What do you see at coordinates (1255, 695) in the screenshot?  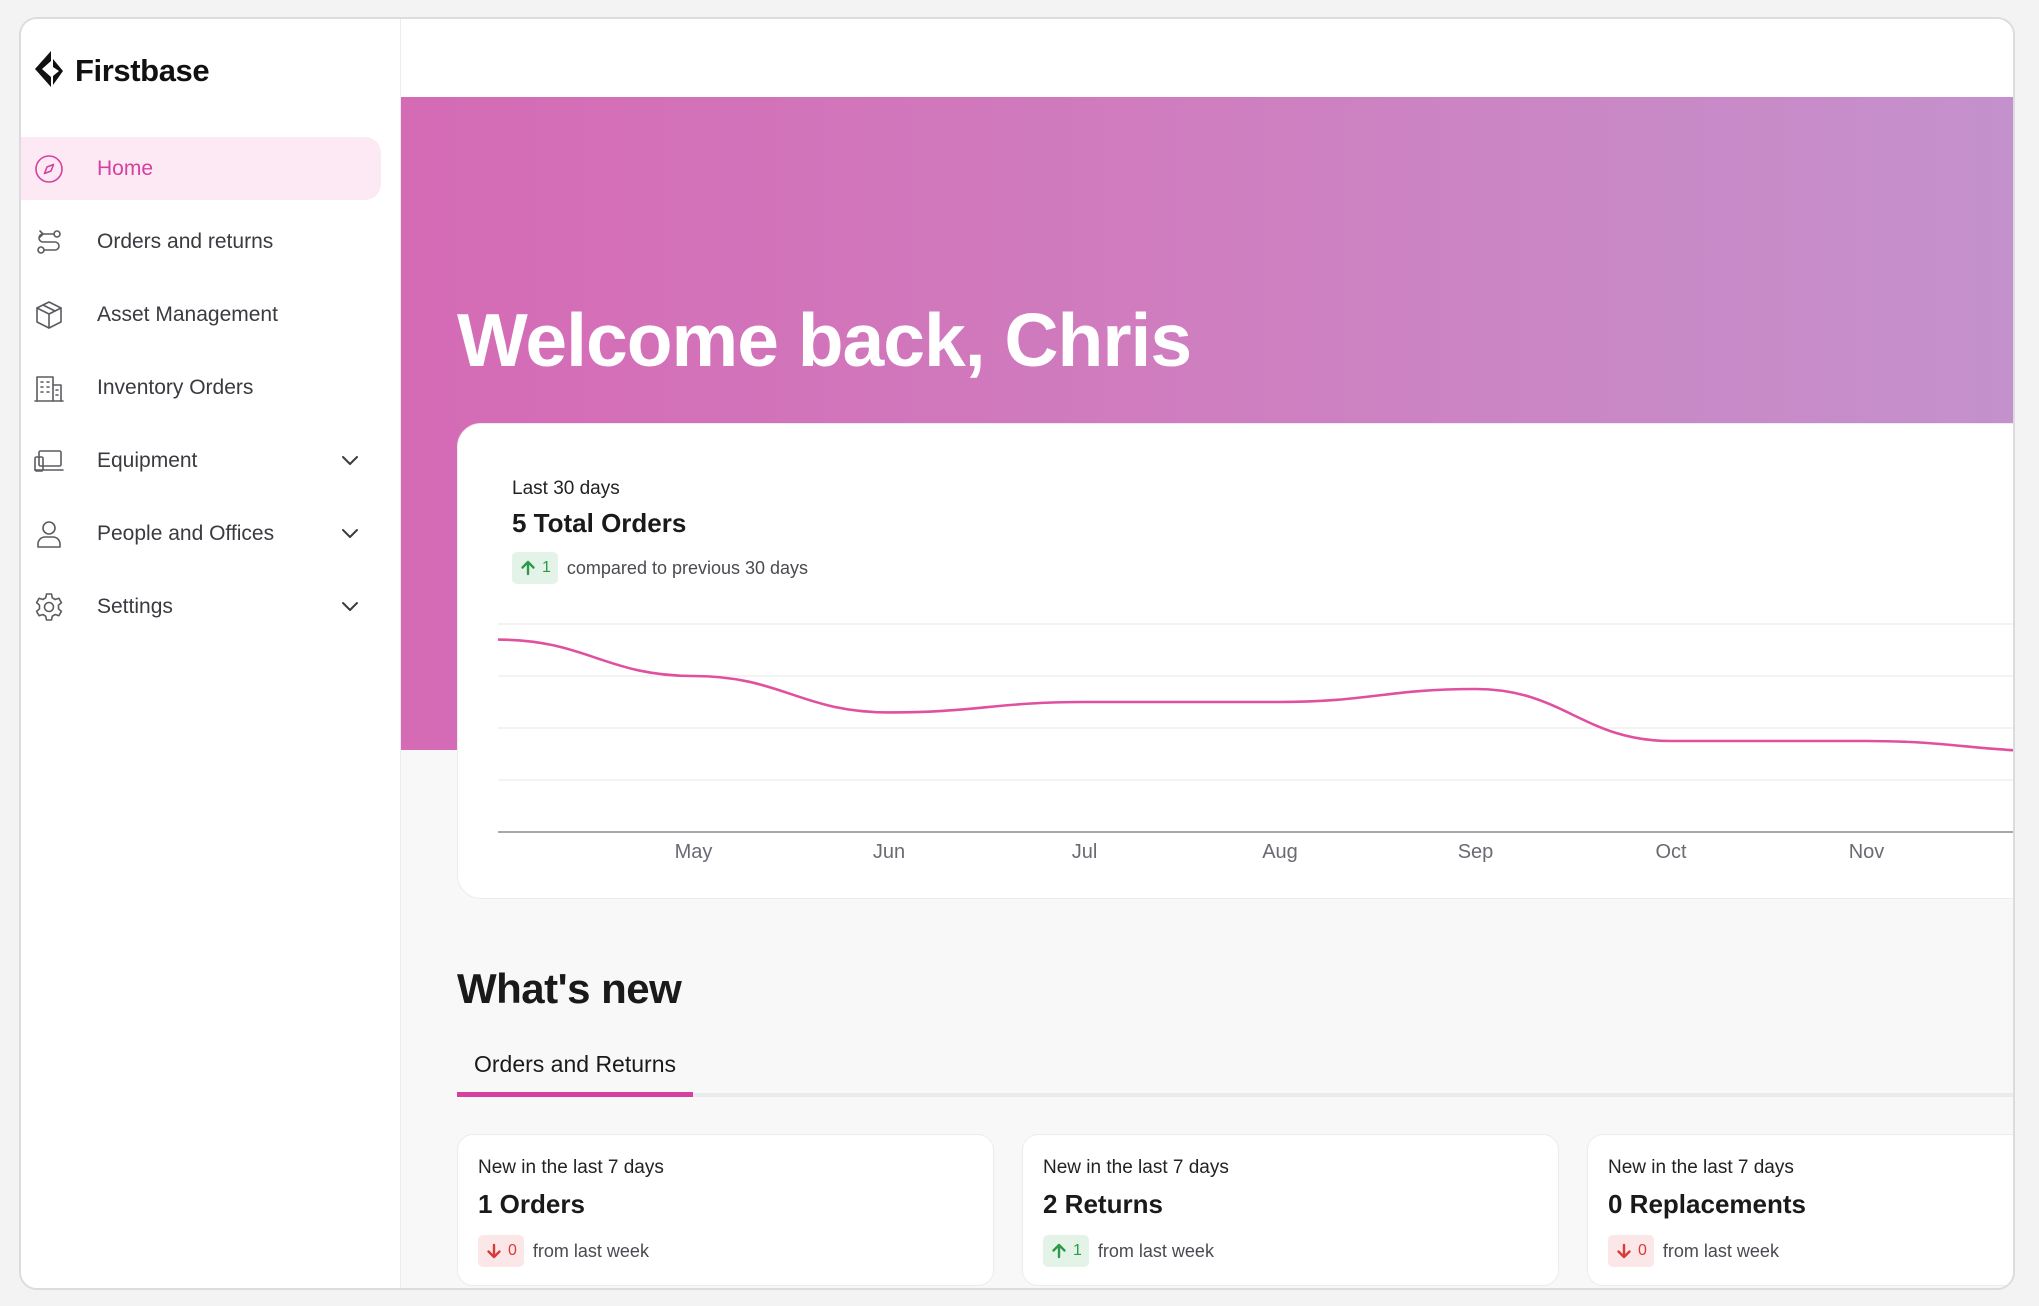 I see `chart-series-line` at bounding box center [1255, 695].